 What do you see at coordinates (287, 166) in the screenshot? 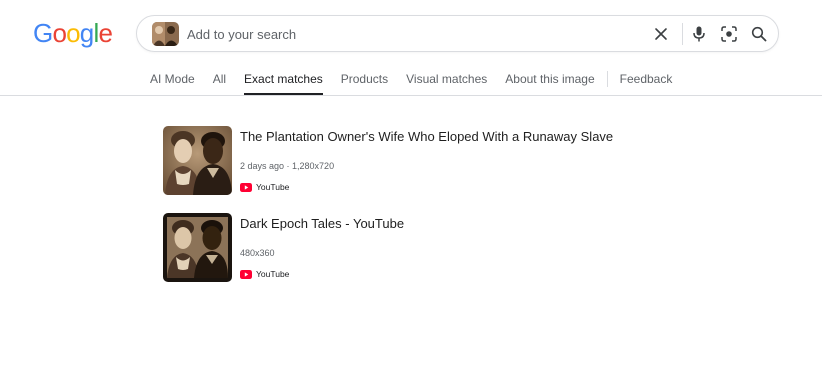
I see `result-meta: 2 days ago · 1,280x720` at bounding box center [287, 166].